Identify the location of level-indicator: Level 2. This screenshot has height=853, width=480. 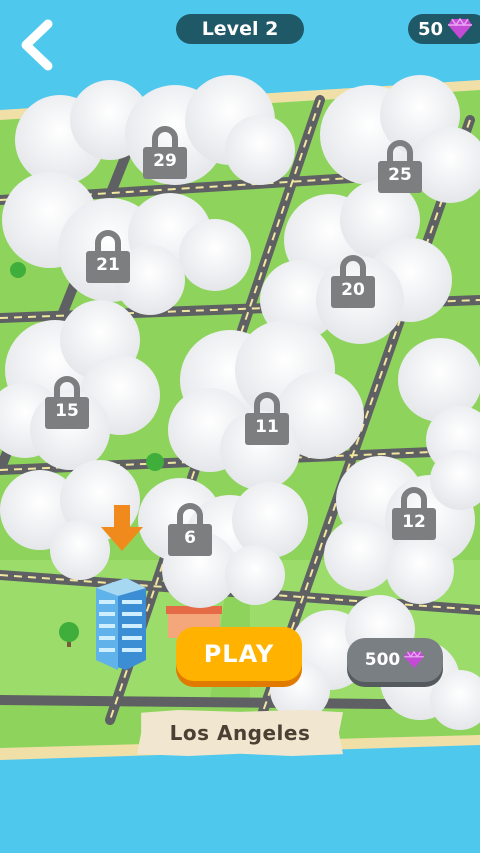
(240, 29).